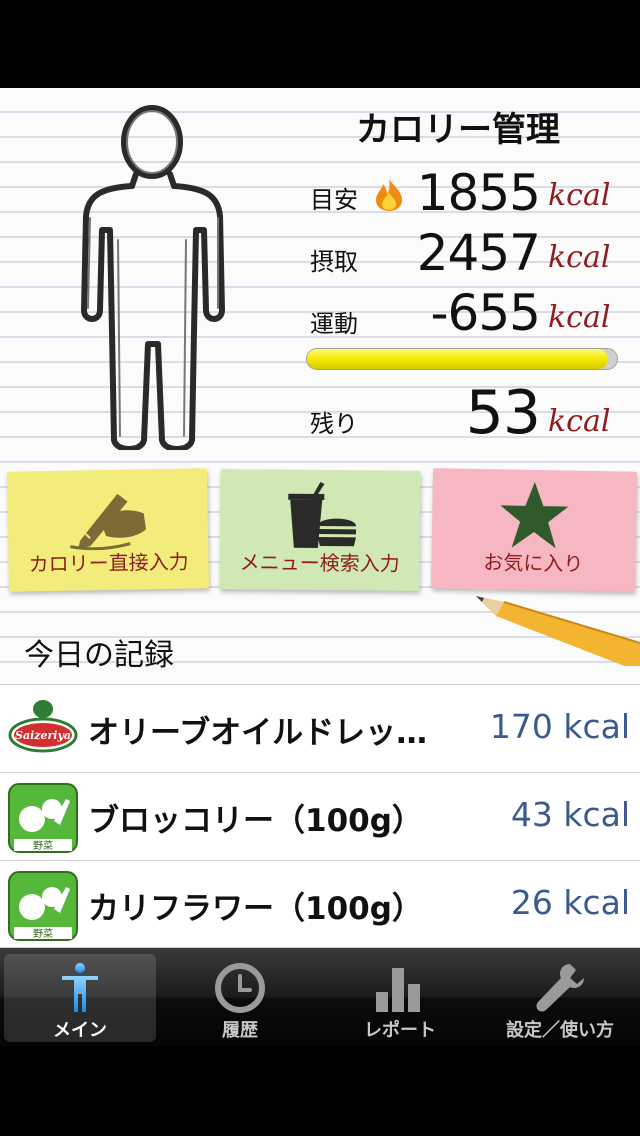 Image resolution: width=640 pixels, height=1136 pixels. What do you see at coordinates (99, 655) in the screenshot?
I see `today-records-heading: 今日の記録` at bounding box center [99, 655].